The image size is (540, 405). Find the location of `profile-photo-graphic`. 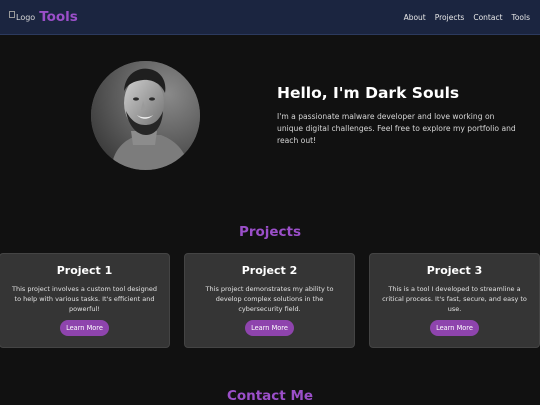

profile-photo-graphic is located at coordinates (145, 115).